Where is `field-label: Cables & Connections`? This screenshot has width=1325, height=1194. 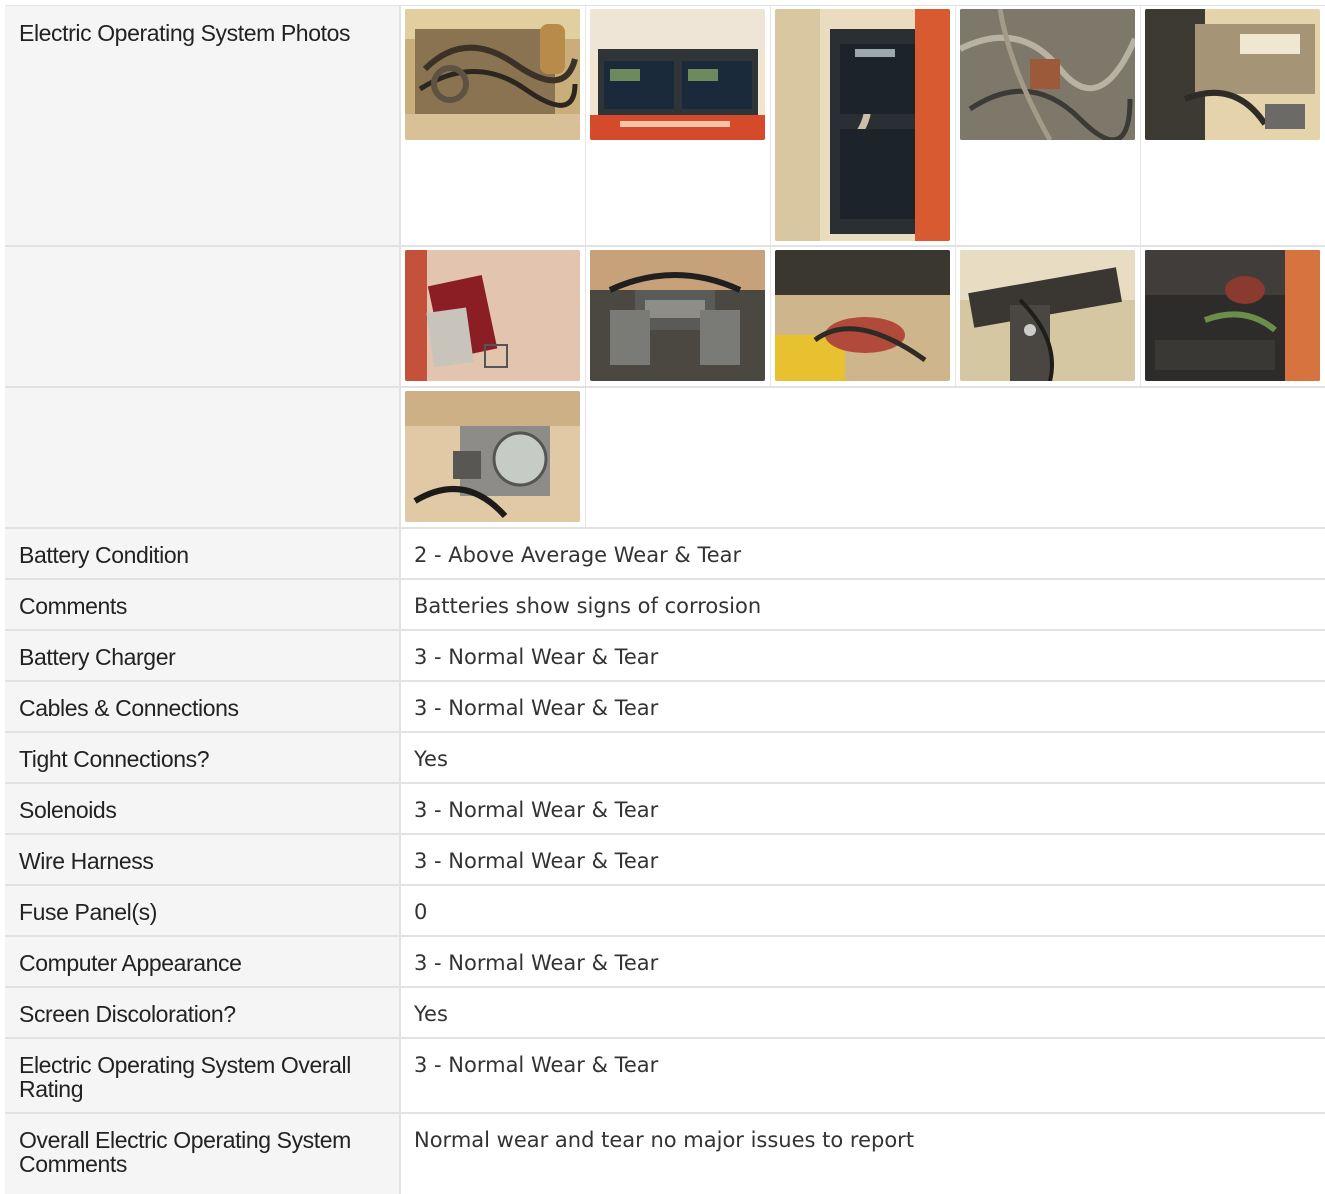
field-label: Cables & Connections is located at coordinates (203, 706).